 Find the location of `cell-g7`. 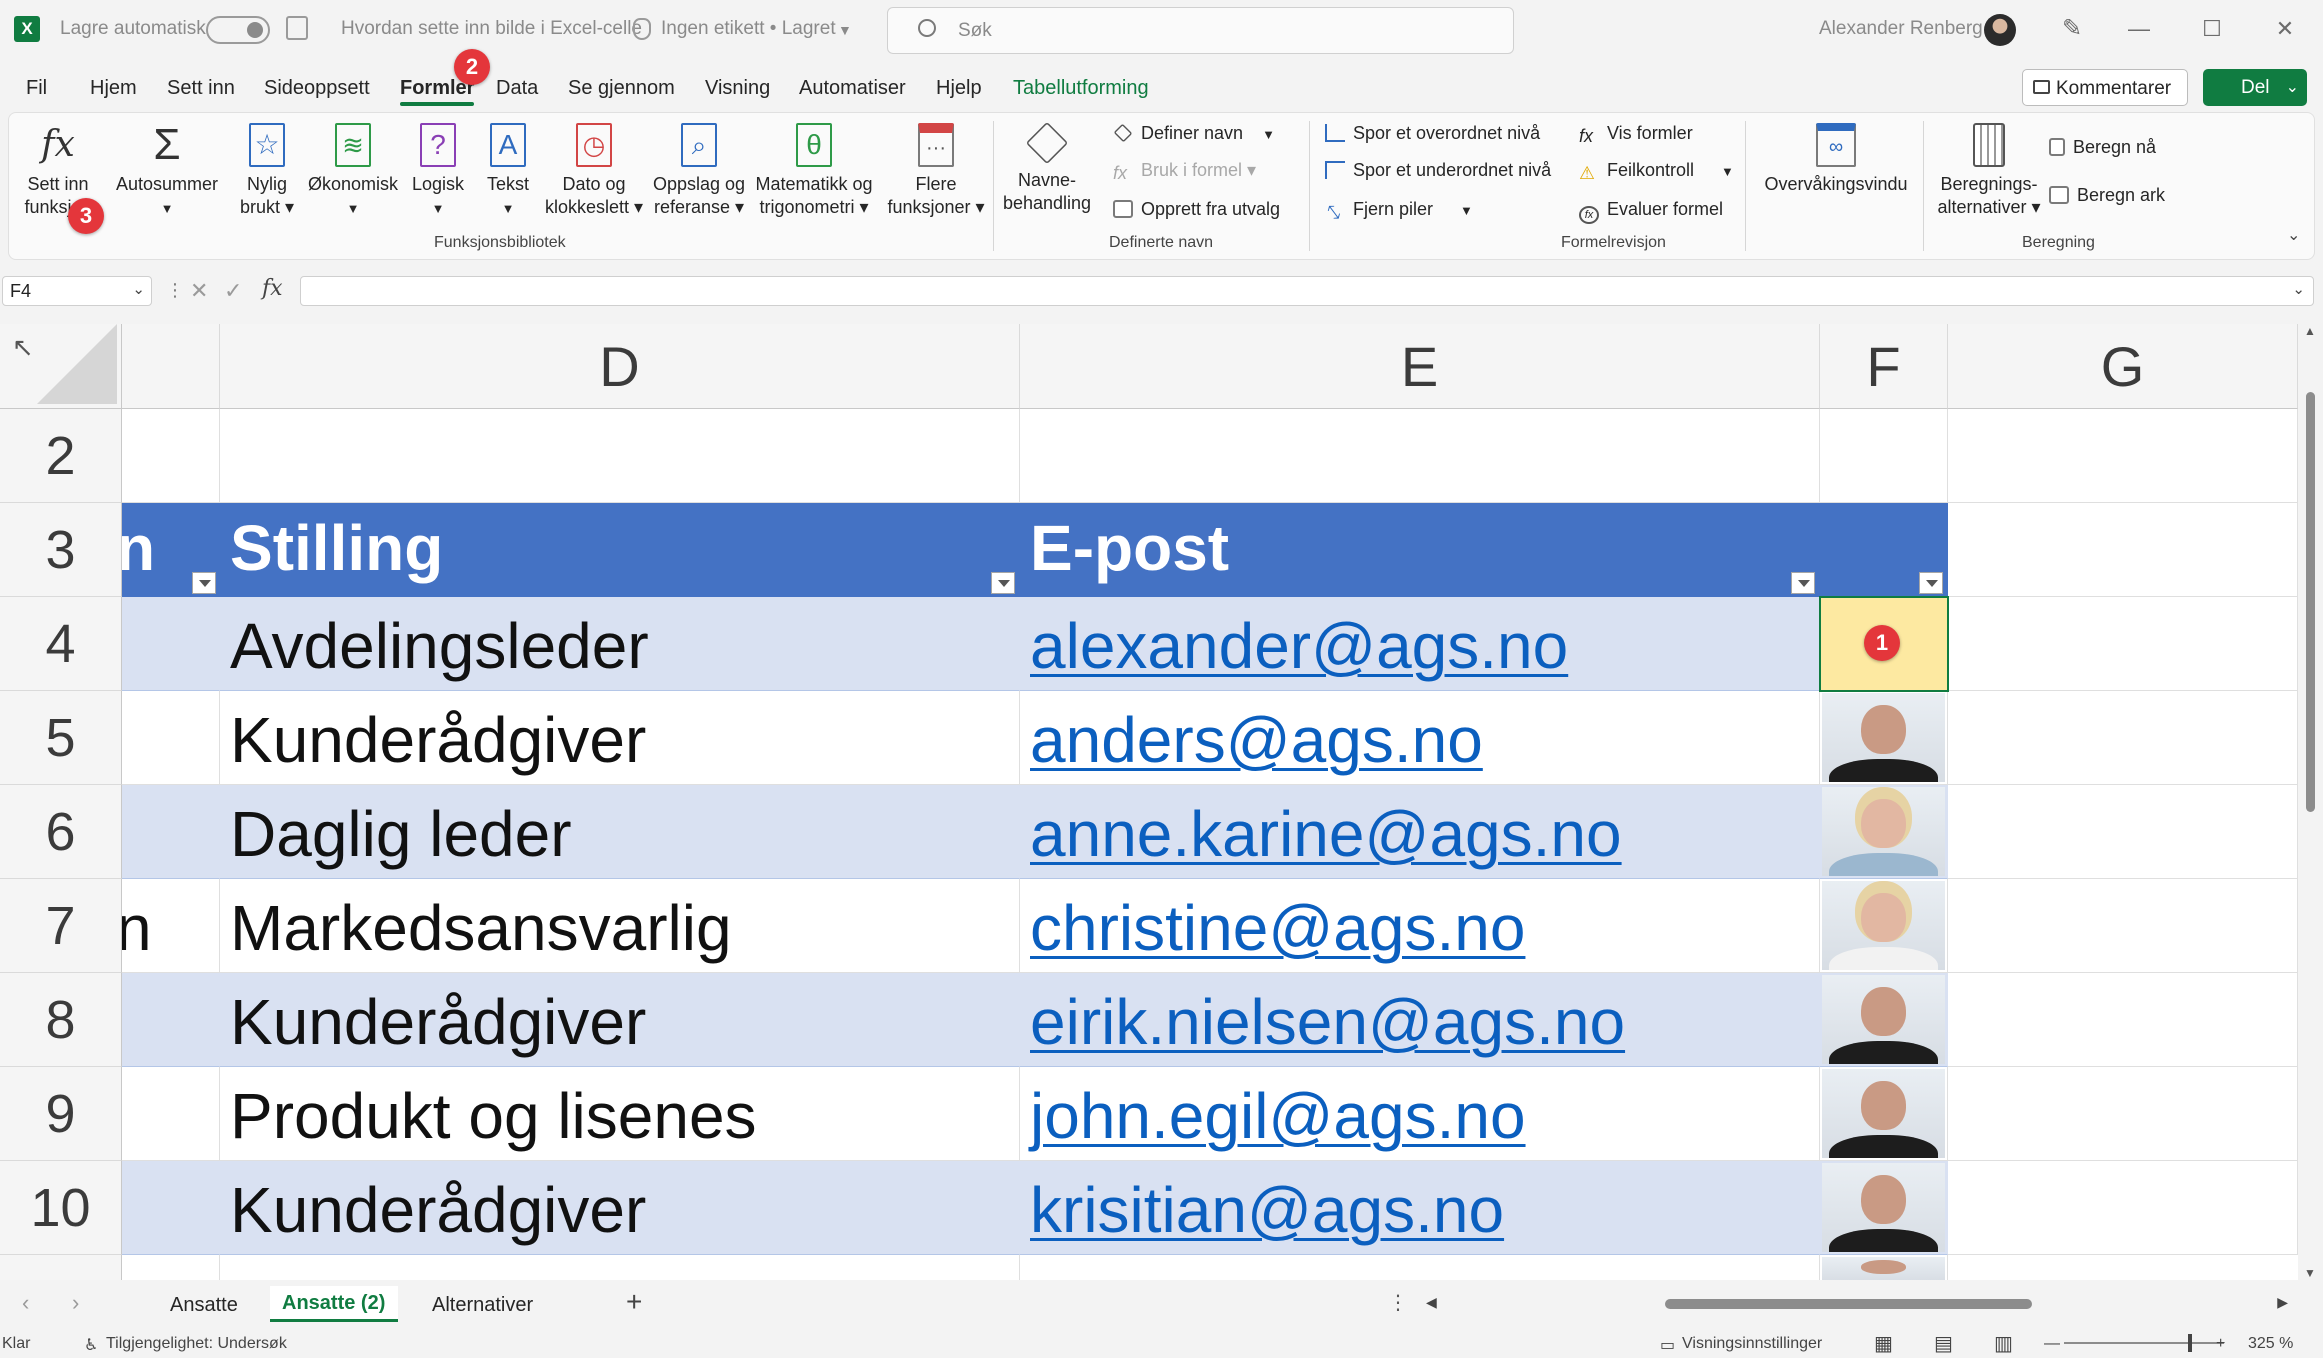

cell-g7 is located at coordinates (2123, 926).